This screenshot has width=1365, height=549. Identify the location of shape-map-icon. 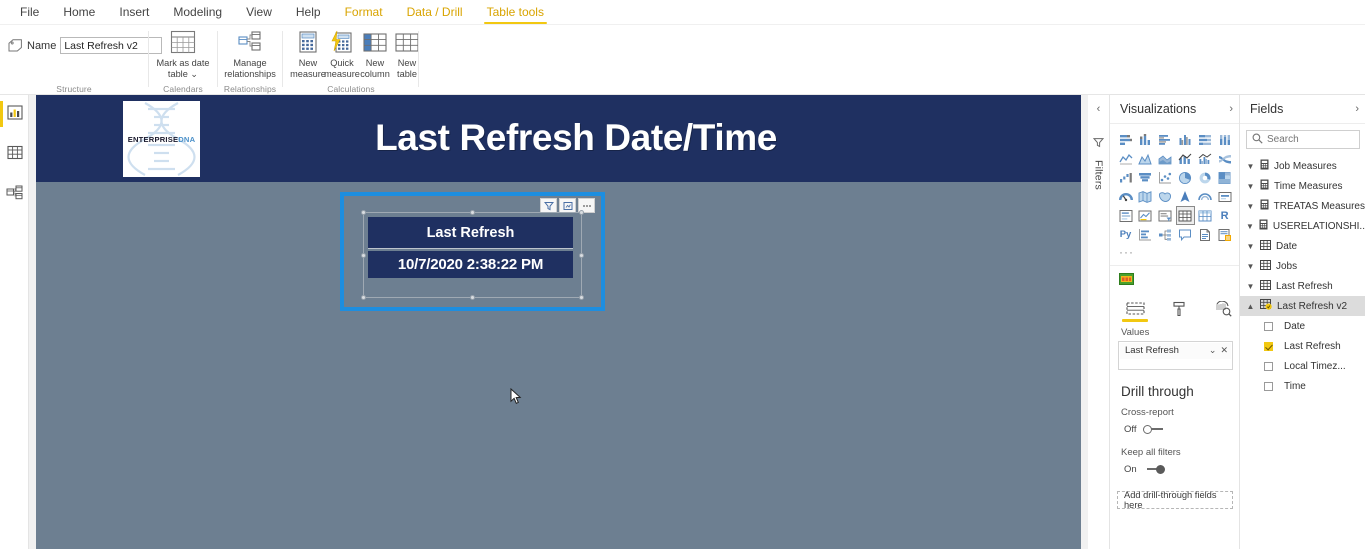
(1185, 196).